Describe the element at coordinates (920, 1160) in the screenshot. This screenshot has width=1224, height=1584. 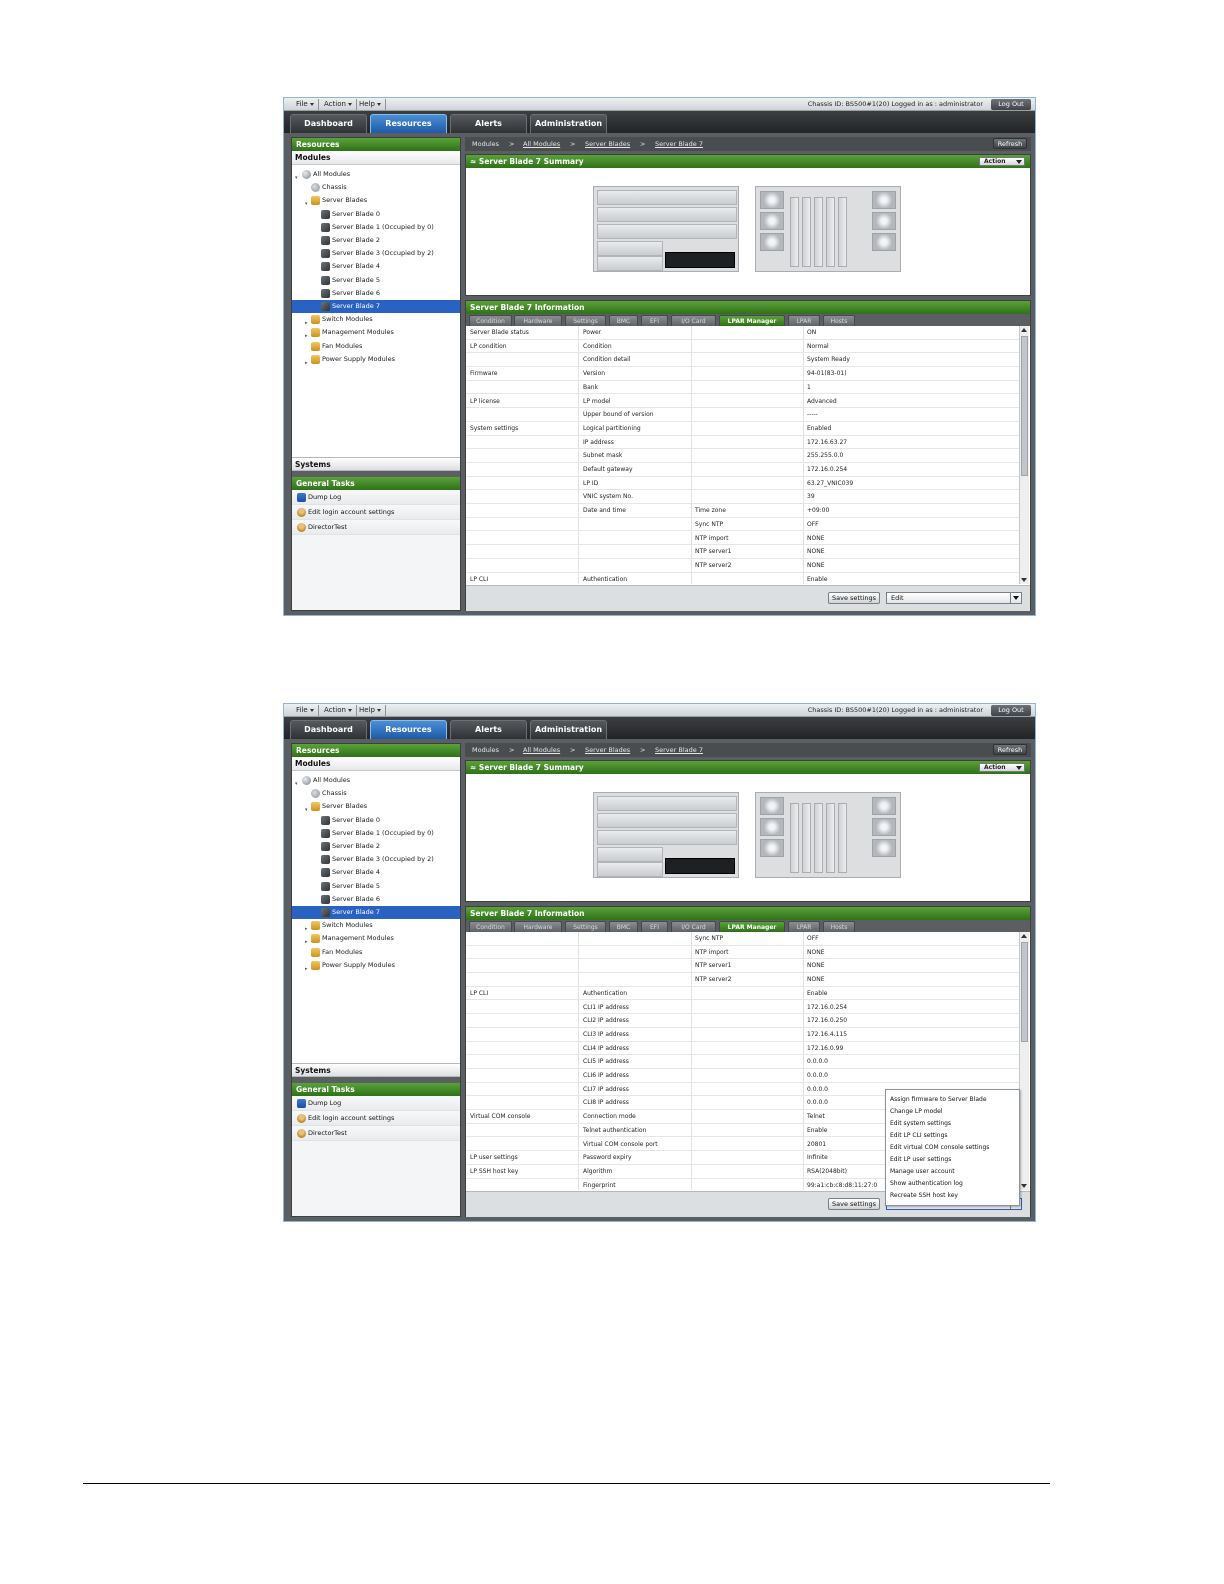
I see `edit-menu-item: Edit LP user settings` at that location.